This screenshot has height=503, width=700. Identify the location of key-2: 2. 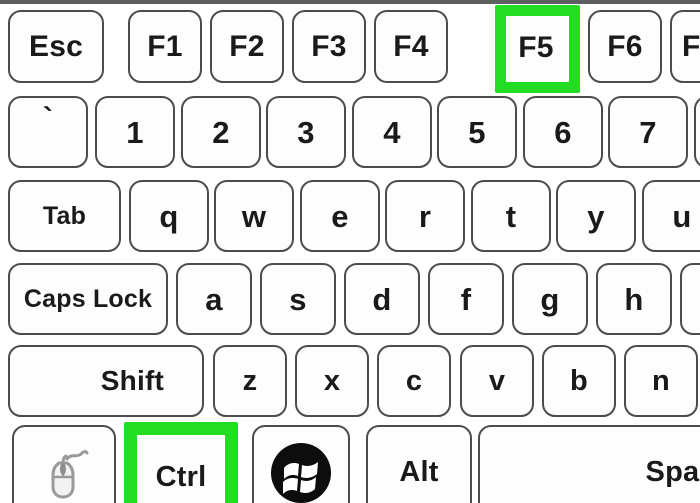
(221, 132).